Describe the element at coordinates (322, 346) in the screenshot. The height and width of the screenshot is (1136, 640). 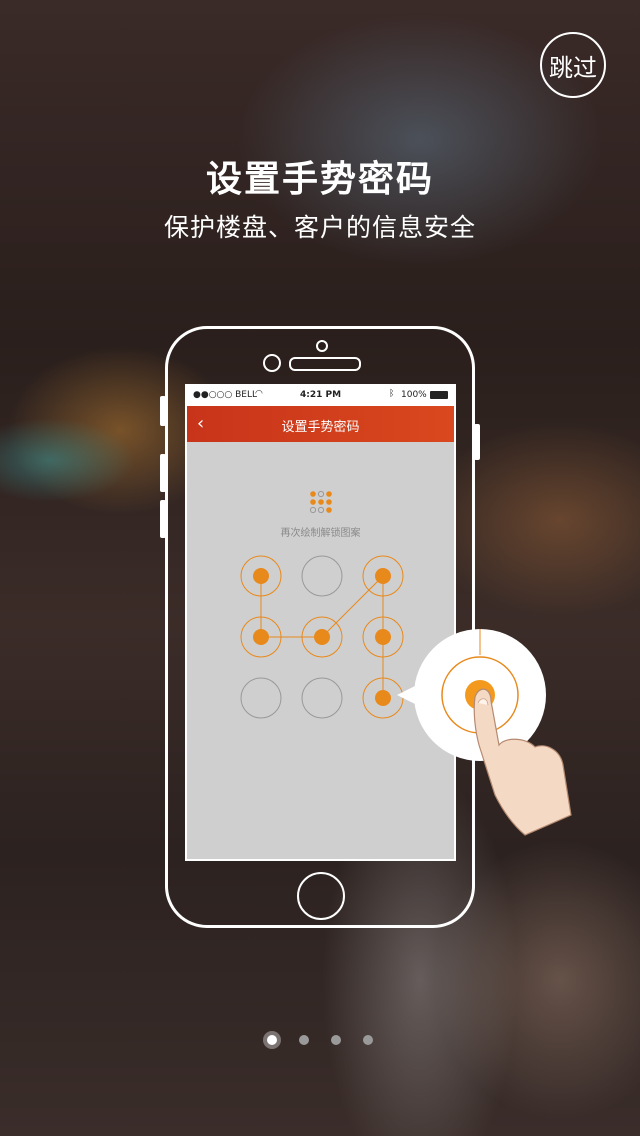
I see `phone-sensor` at that location.